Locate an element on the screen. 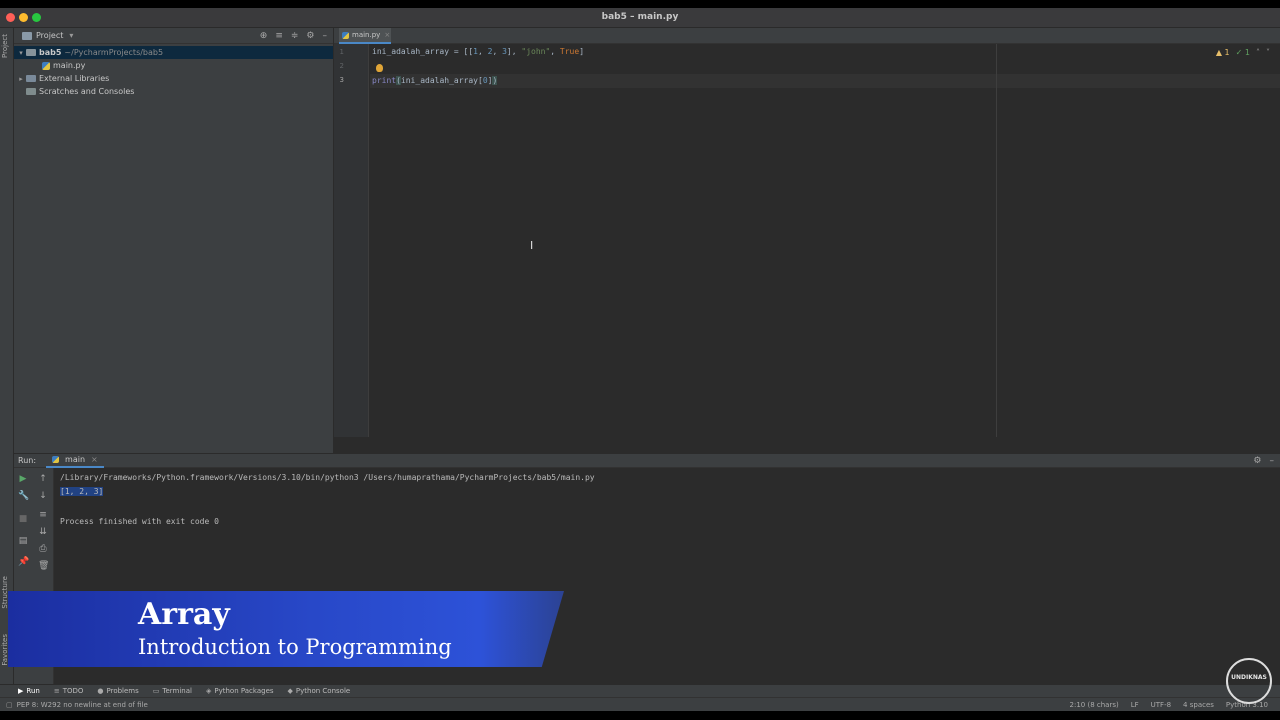 The image size is (1280, 720). toolwindow-terminal: ▭ Terminal is located at coordinates (172, 691).